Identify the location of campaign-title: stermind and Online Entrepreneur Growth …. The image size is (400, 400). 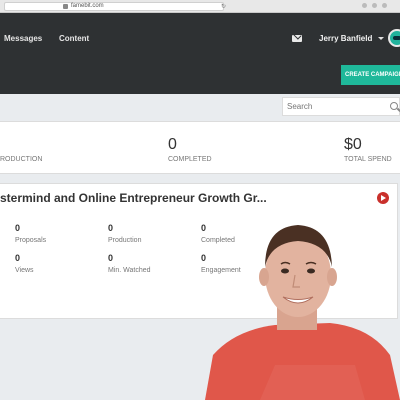
(133, 198).